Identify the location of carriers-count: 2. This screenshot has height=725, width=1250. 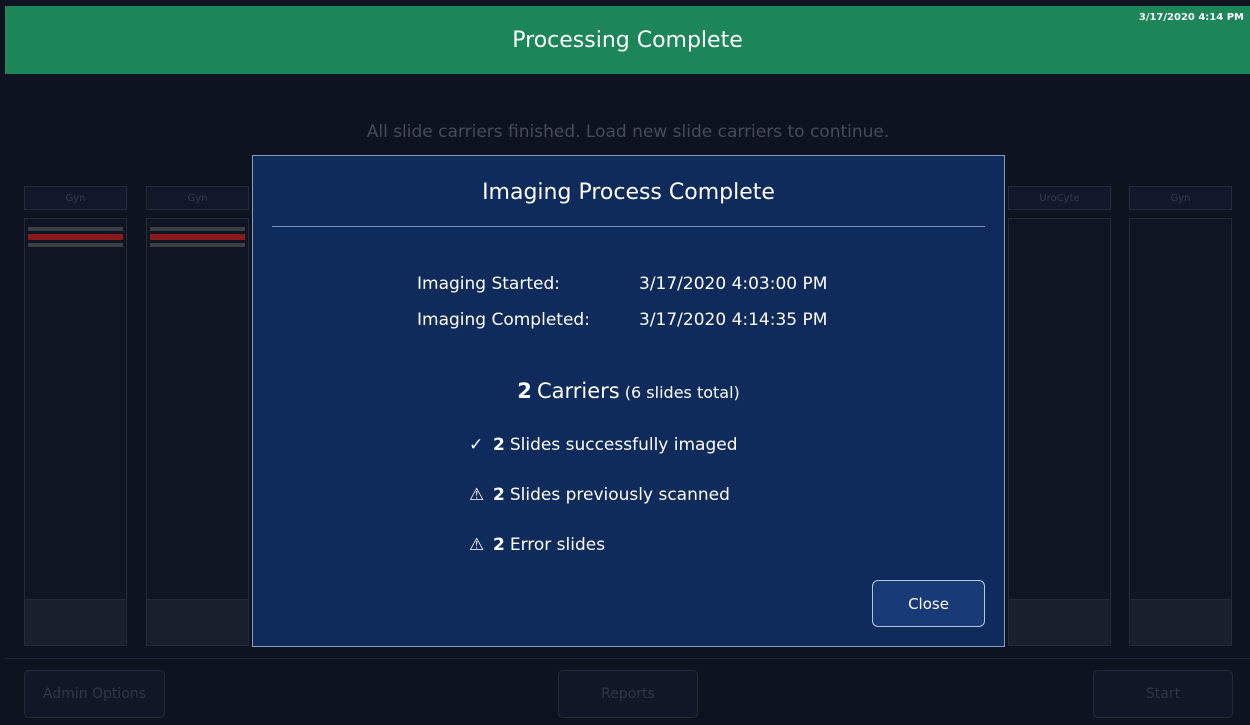
(524, 391).